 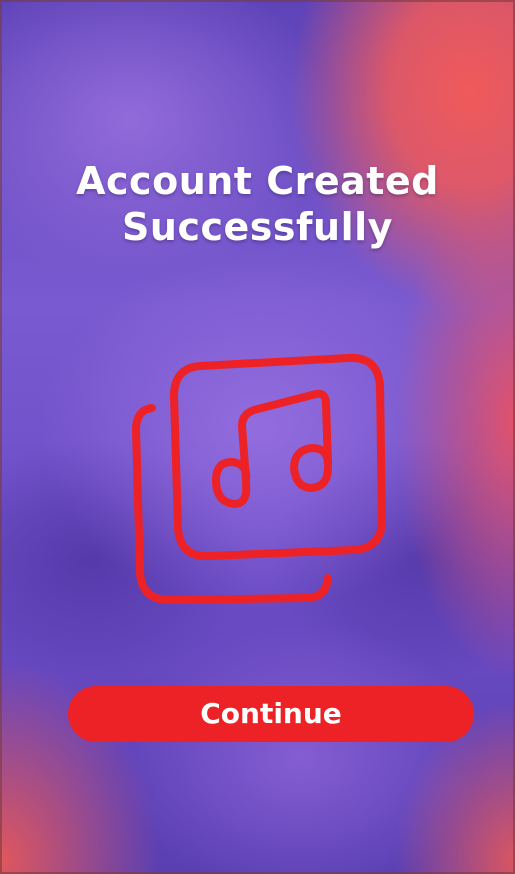 What do you see at coordinates (257, 227) in the screenshot?
I see `title-line-2: Successfully` at bounding box center [257, 227].